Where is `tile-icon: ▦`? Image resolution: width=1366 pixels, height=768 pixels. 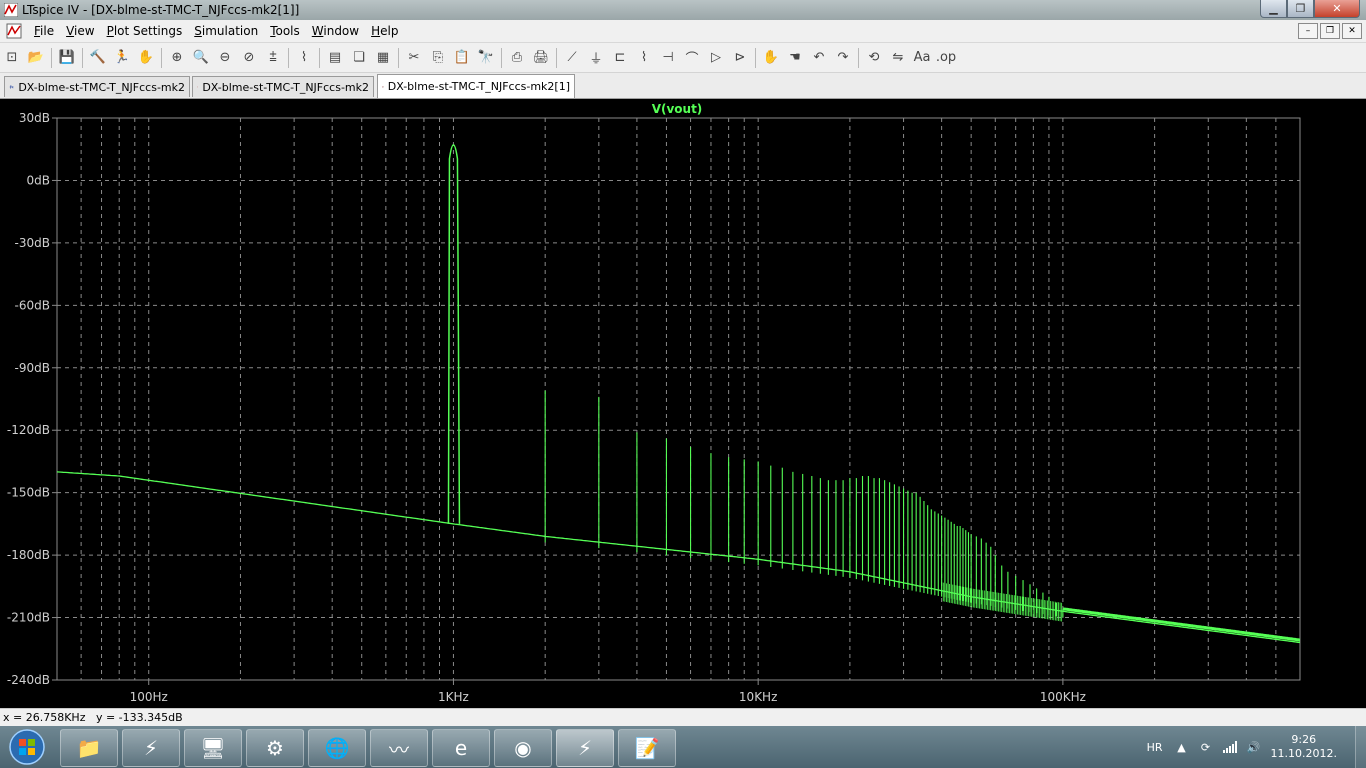
tile-icon: ▦ is located at coordinates (383, 58).